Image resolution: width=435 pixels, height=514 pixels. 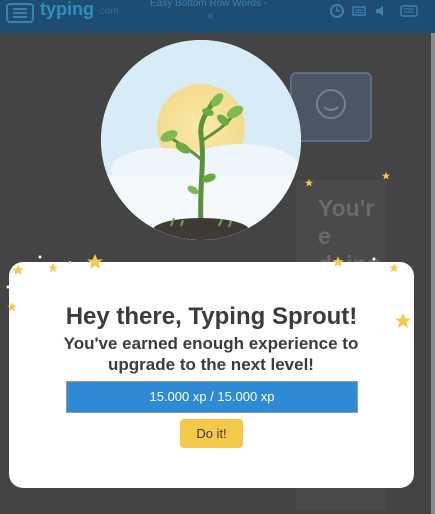 What do you see at coordinates (20, 13) in the screenshot?
I see `menu-icon` at bounding box center [20, 13].